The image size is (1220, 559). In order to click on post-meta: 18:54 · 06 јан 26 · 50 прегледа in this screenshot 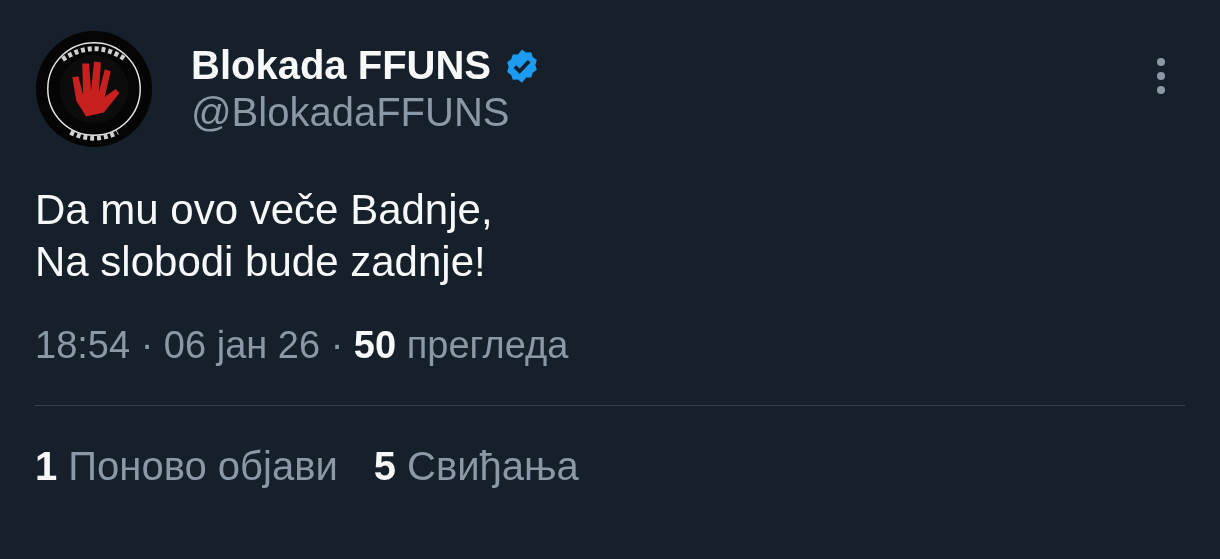, I will do `click(302, 345)`.